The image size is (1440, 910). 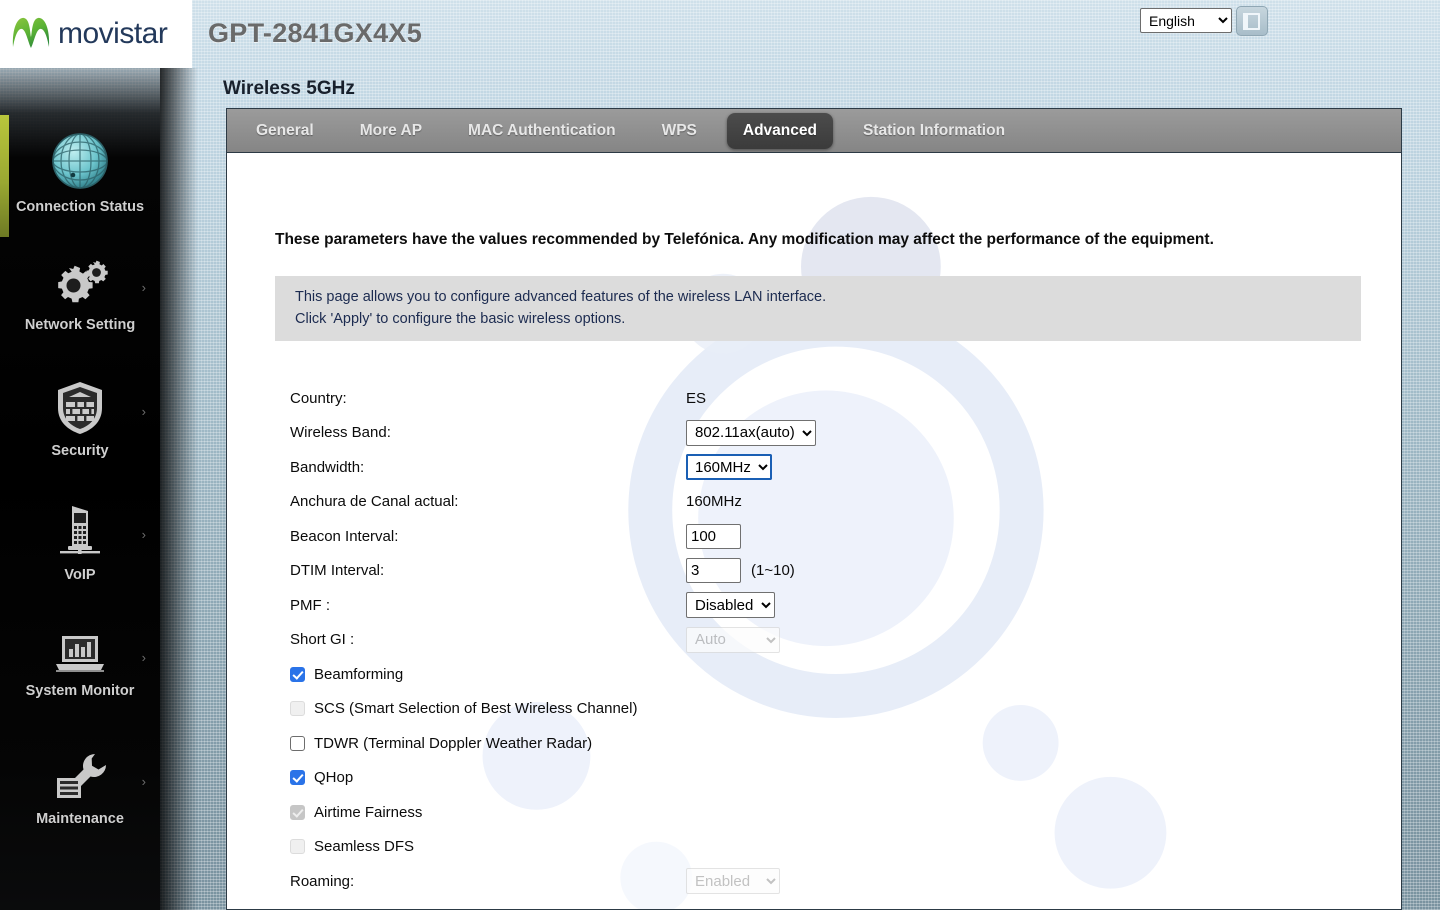 I want to click on scs-checkbox, so click(x=297, y=709).